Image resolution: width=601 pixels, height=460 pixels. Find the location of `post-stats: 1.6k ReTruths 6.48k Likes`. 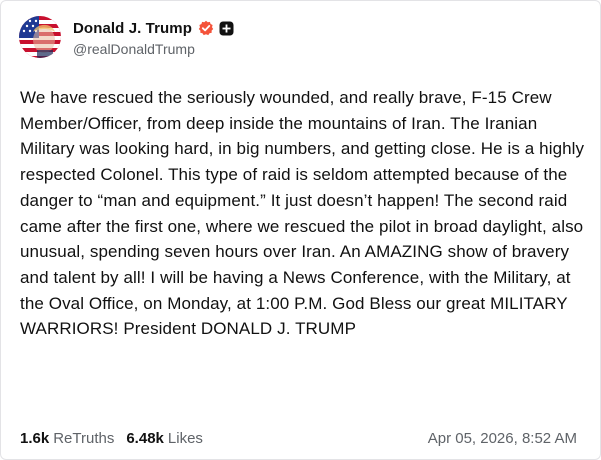

post-stats: 1.6k ReTruths 6.48k Likes is located at coordinates (117, 438).